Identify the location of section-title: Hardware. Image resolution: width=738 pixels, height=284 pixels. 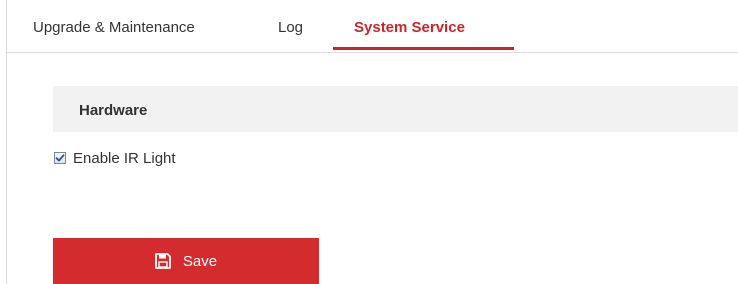
(113, 110).